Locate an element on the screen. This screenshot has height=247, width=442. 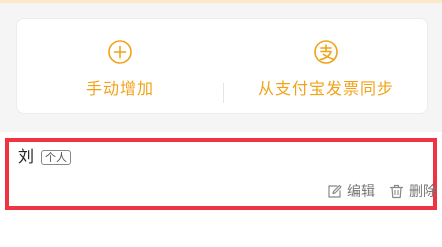
manual-add-label: 手动增加 is located at coordinates (119, 88).